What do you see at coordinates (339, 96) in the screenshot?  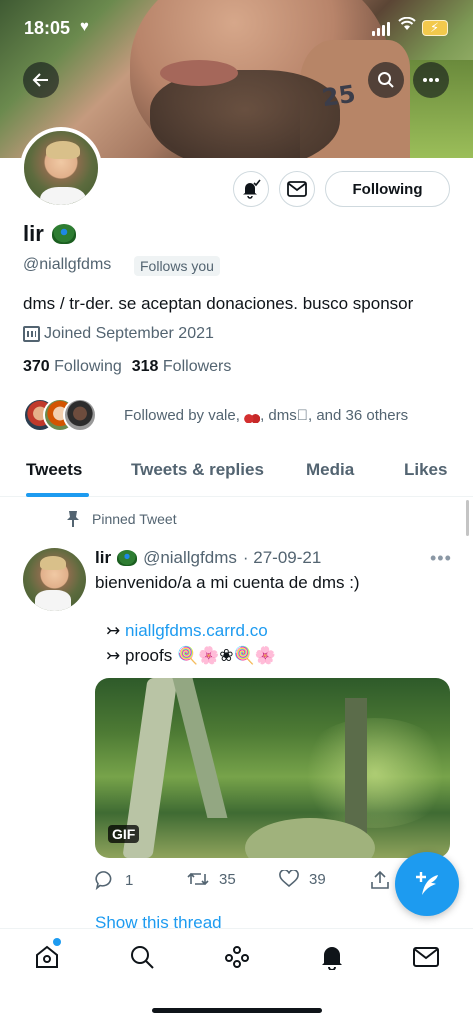 I see `banner-tattoo: 25` at bounding box center [339, 96].